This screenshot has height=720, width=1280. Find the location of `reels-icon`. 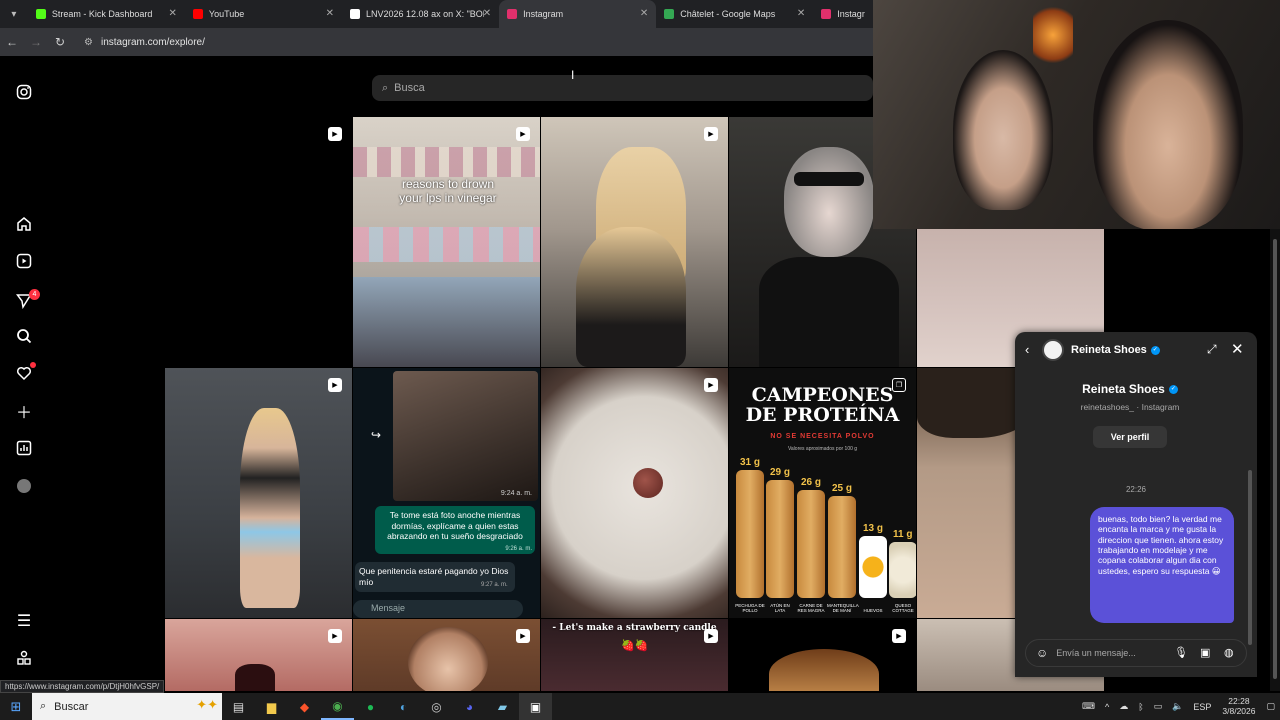

reels-icon is located at coordinates (24, 261).